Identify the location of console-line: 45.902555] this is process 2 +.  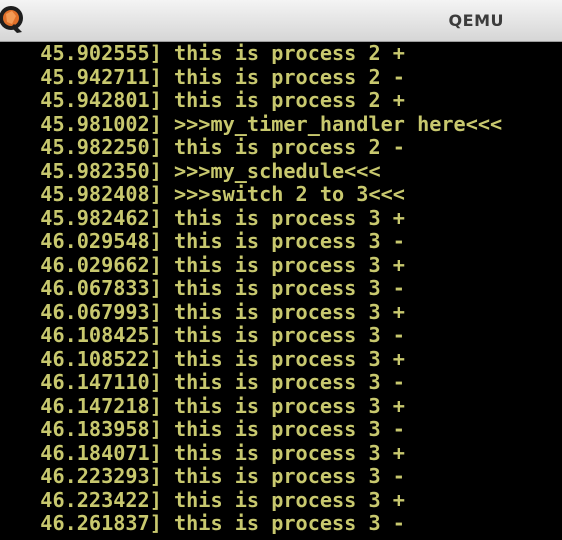
(210, 53).